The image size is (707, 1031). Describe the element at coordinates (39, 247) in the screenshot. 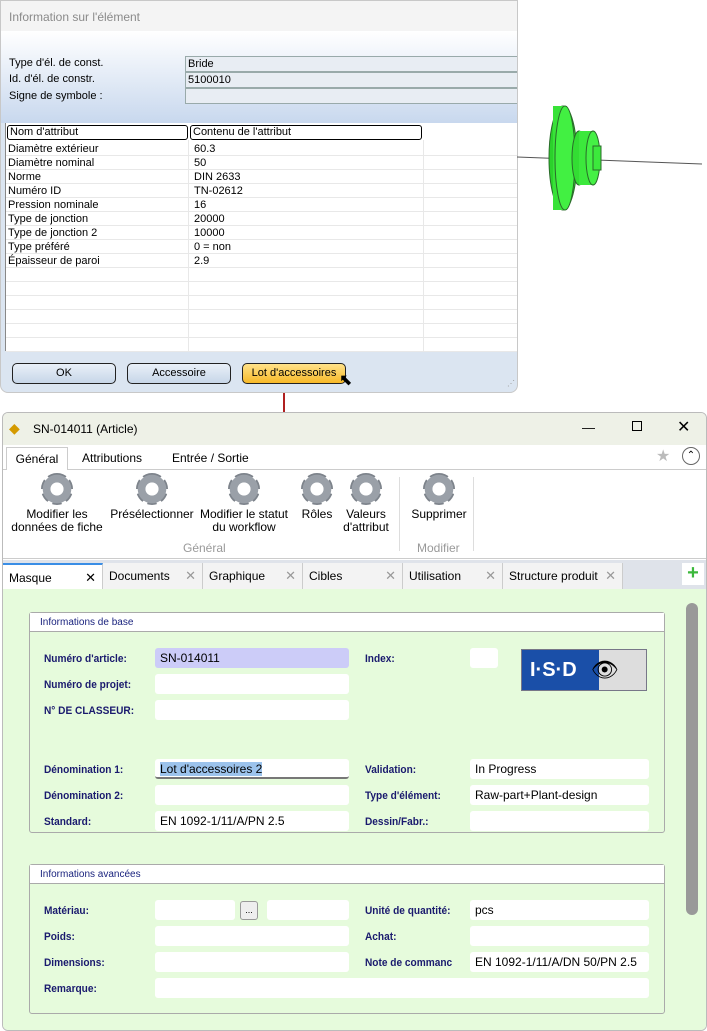

I see `attribute-name: Type préféré` at that location.